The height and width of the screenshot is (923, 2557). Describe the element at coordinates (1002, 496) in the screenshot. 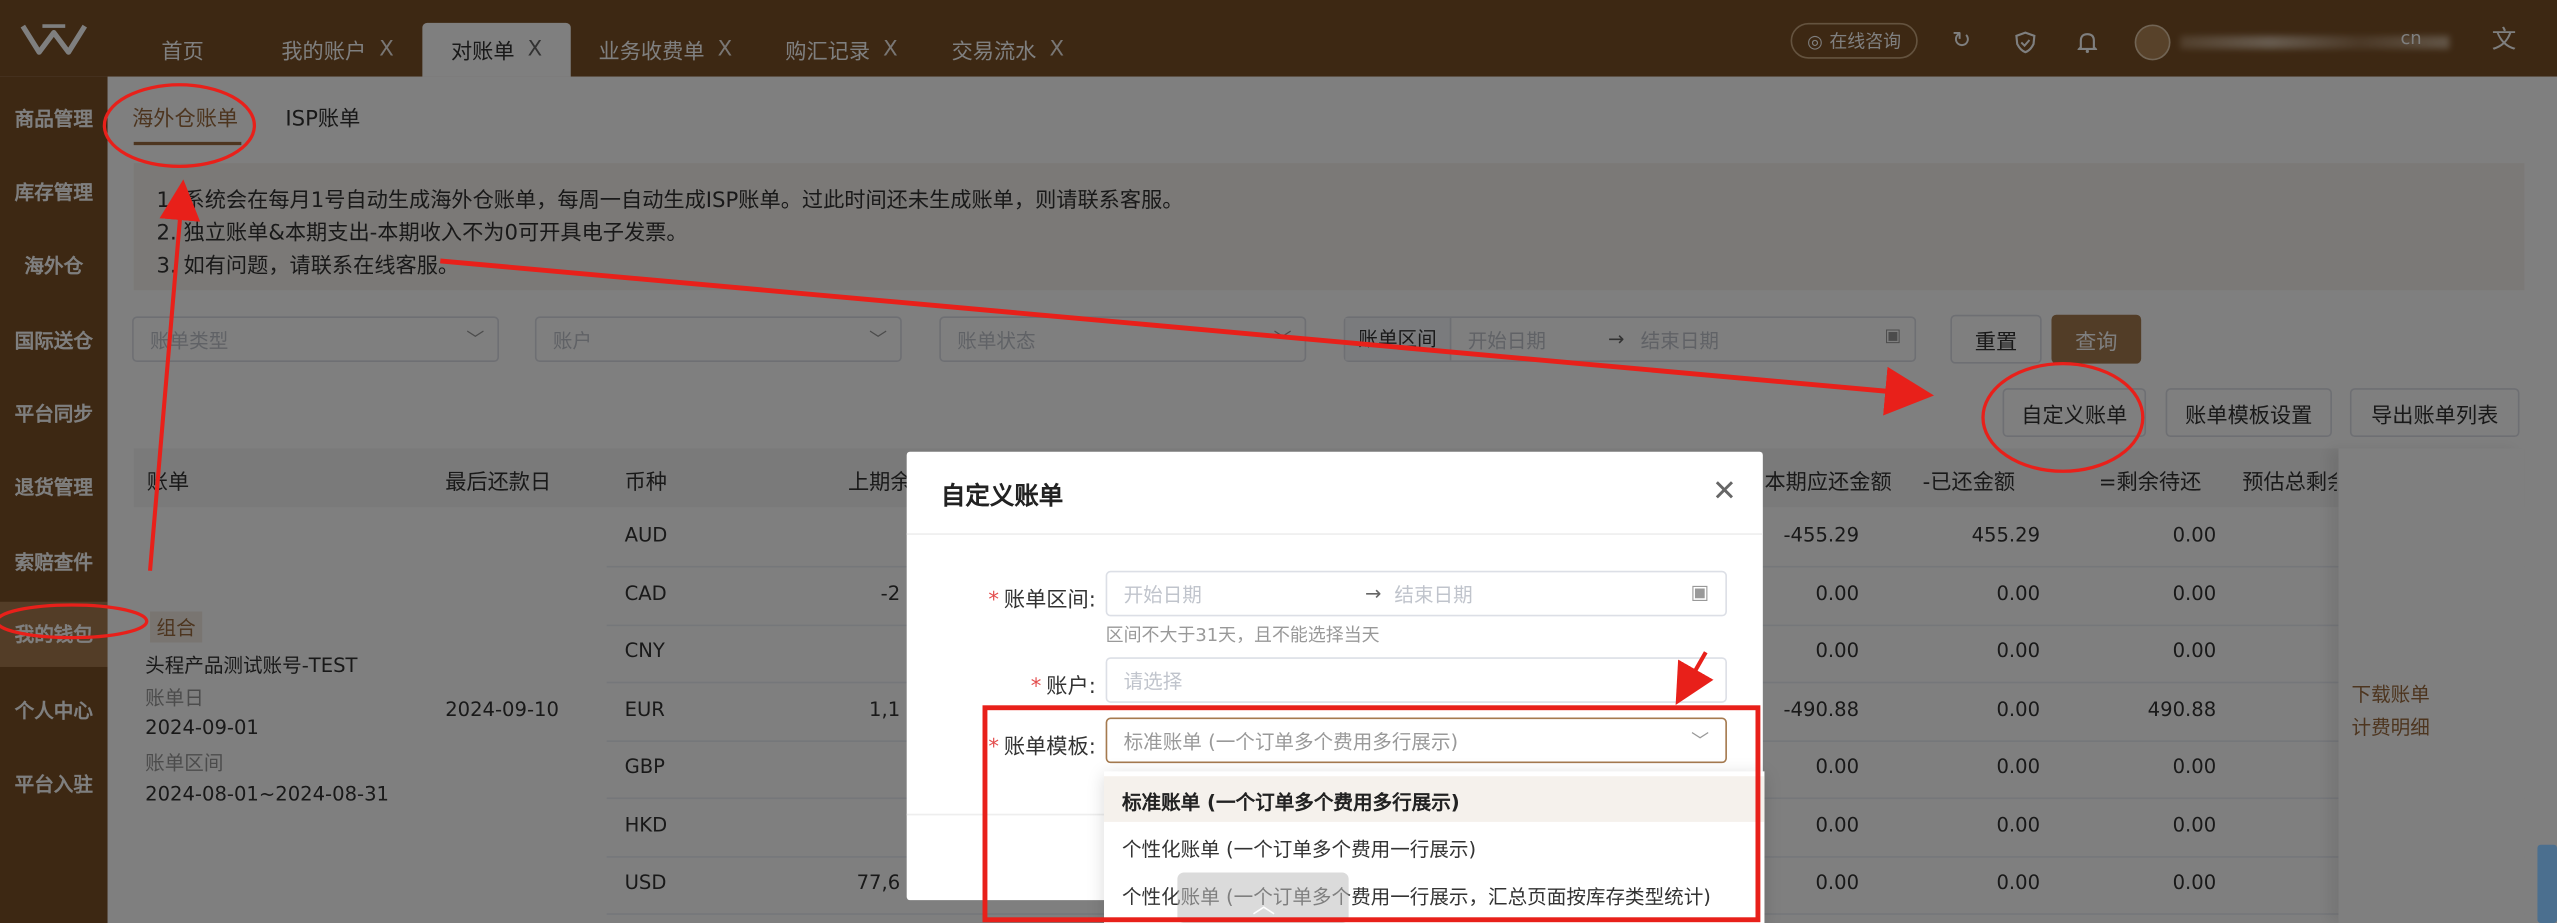

I see `dialog-title: 自定义账单` at that location.